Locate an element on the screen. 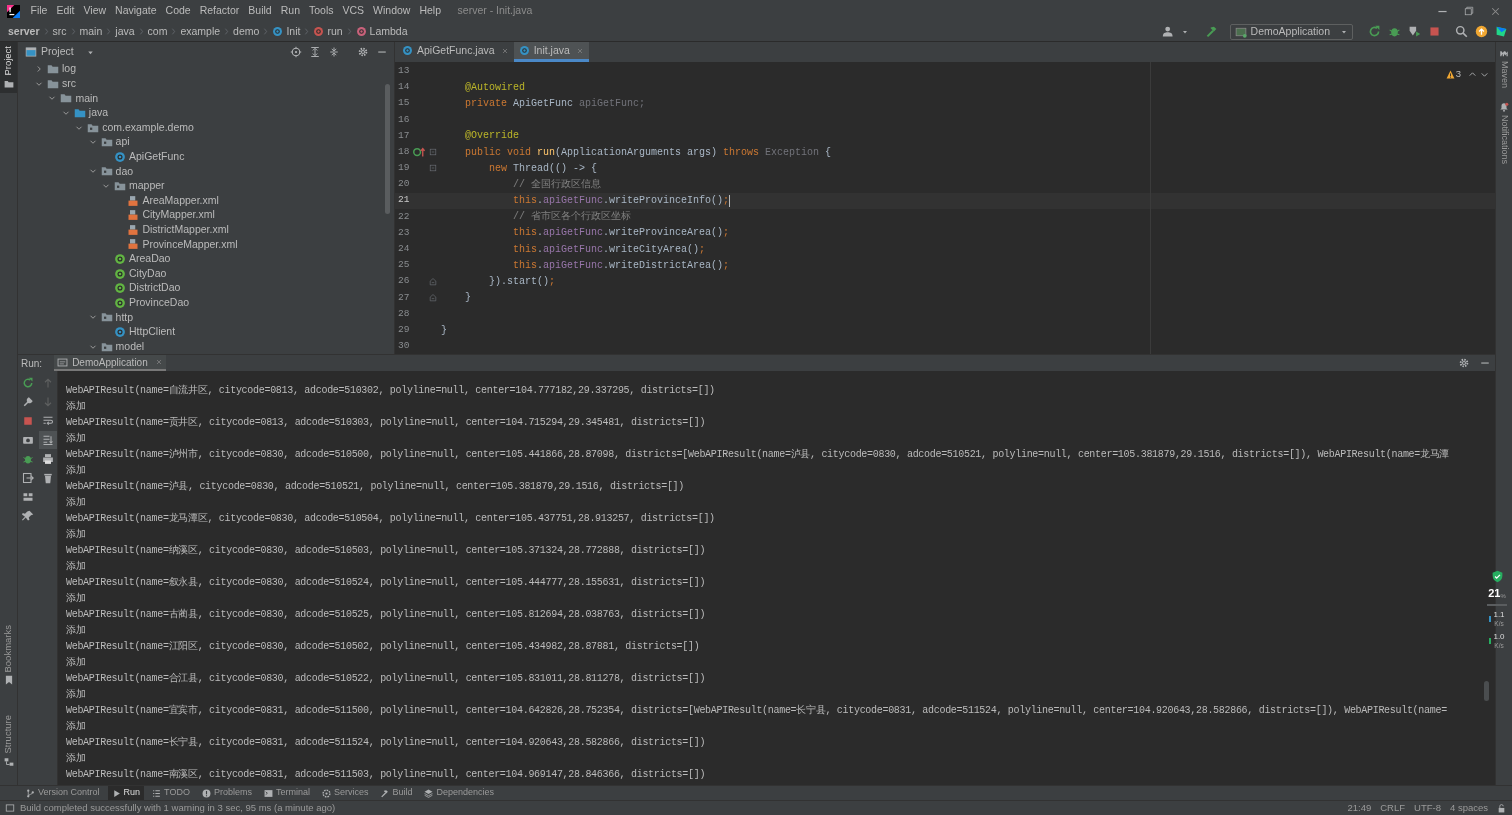  tool-window-tab: Bookmarks is located at coordinates (8, 655).